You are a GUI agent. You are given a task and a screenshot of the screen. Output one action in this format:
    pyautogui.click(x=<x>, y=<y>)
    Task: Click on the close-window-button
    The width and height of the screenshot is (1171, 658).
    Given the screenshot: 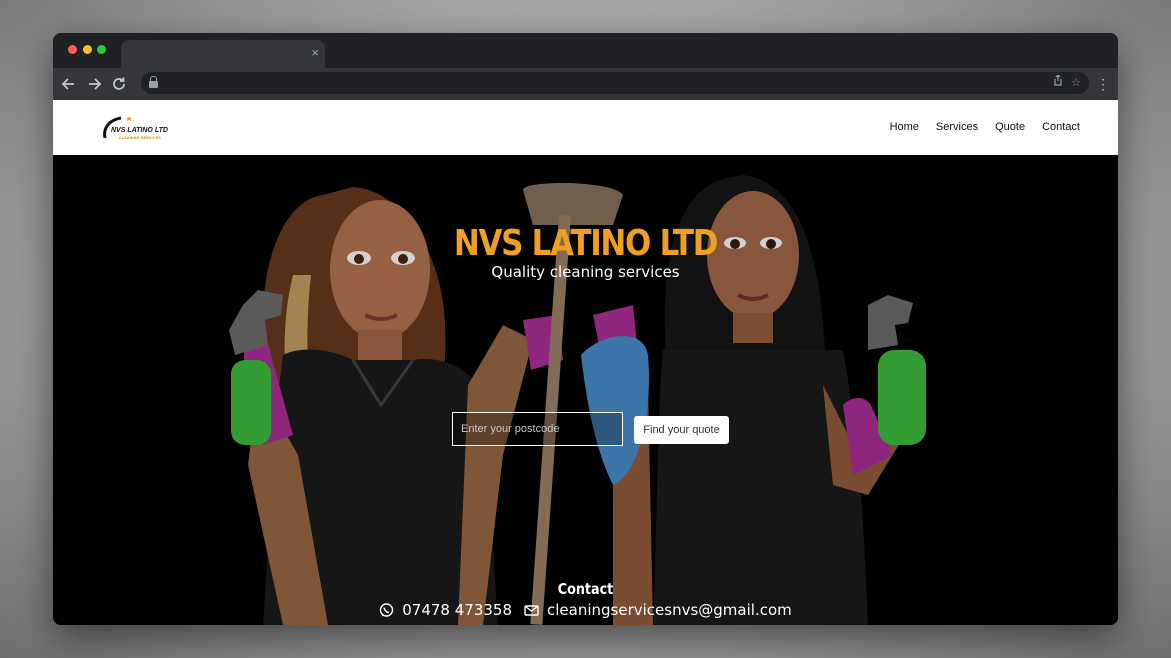 What is the action you would take?
    pyautogui.click(x=72, y=49)
    